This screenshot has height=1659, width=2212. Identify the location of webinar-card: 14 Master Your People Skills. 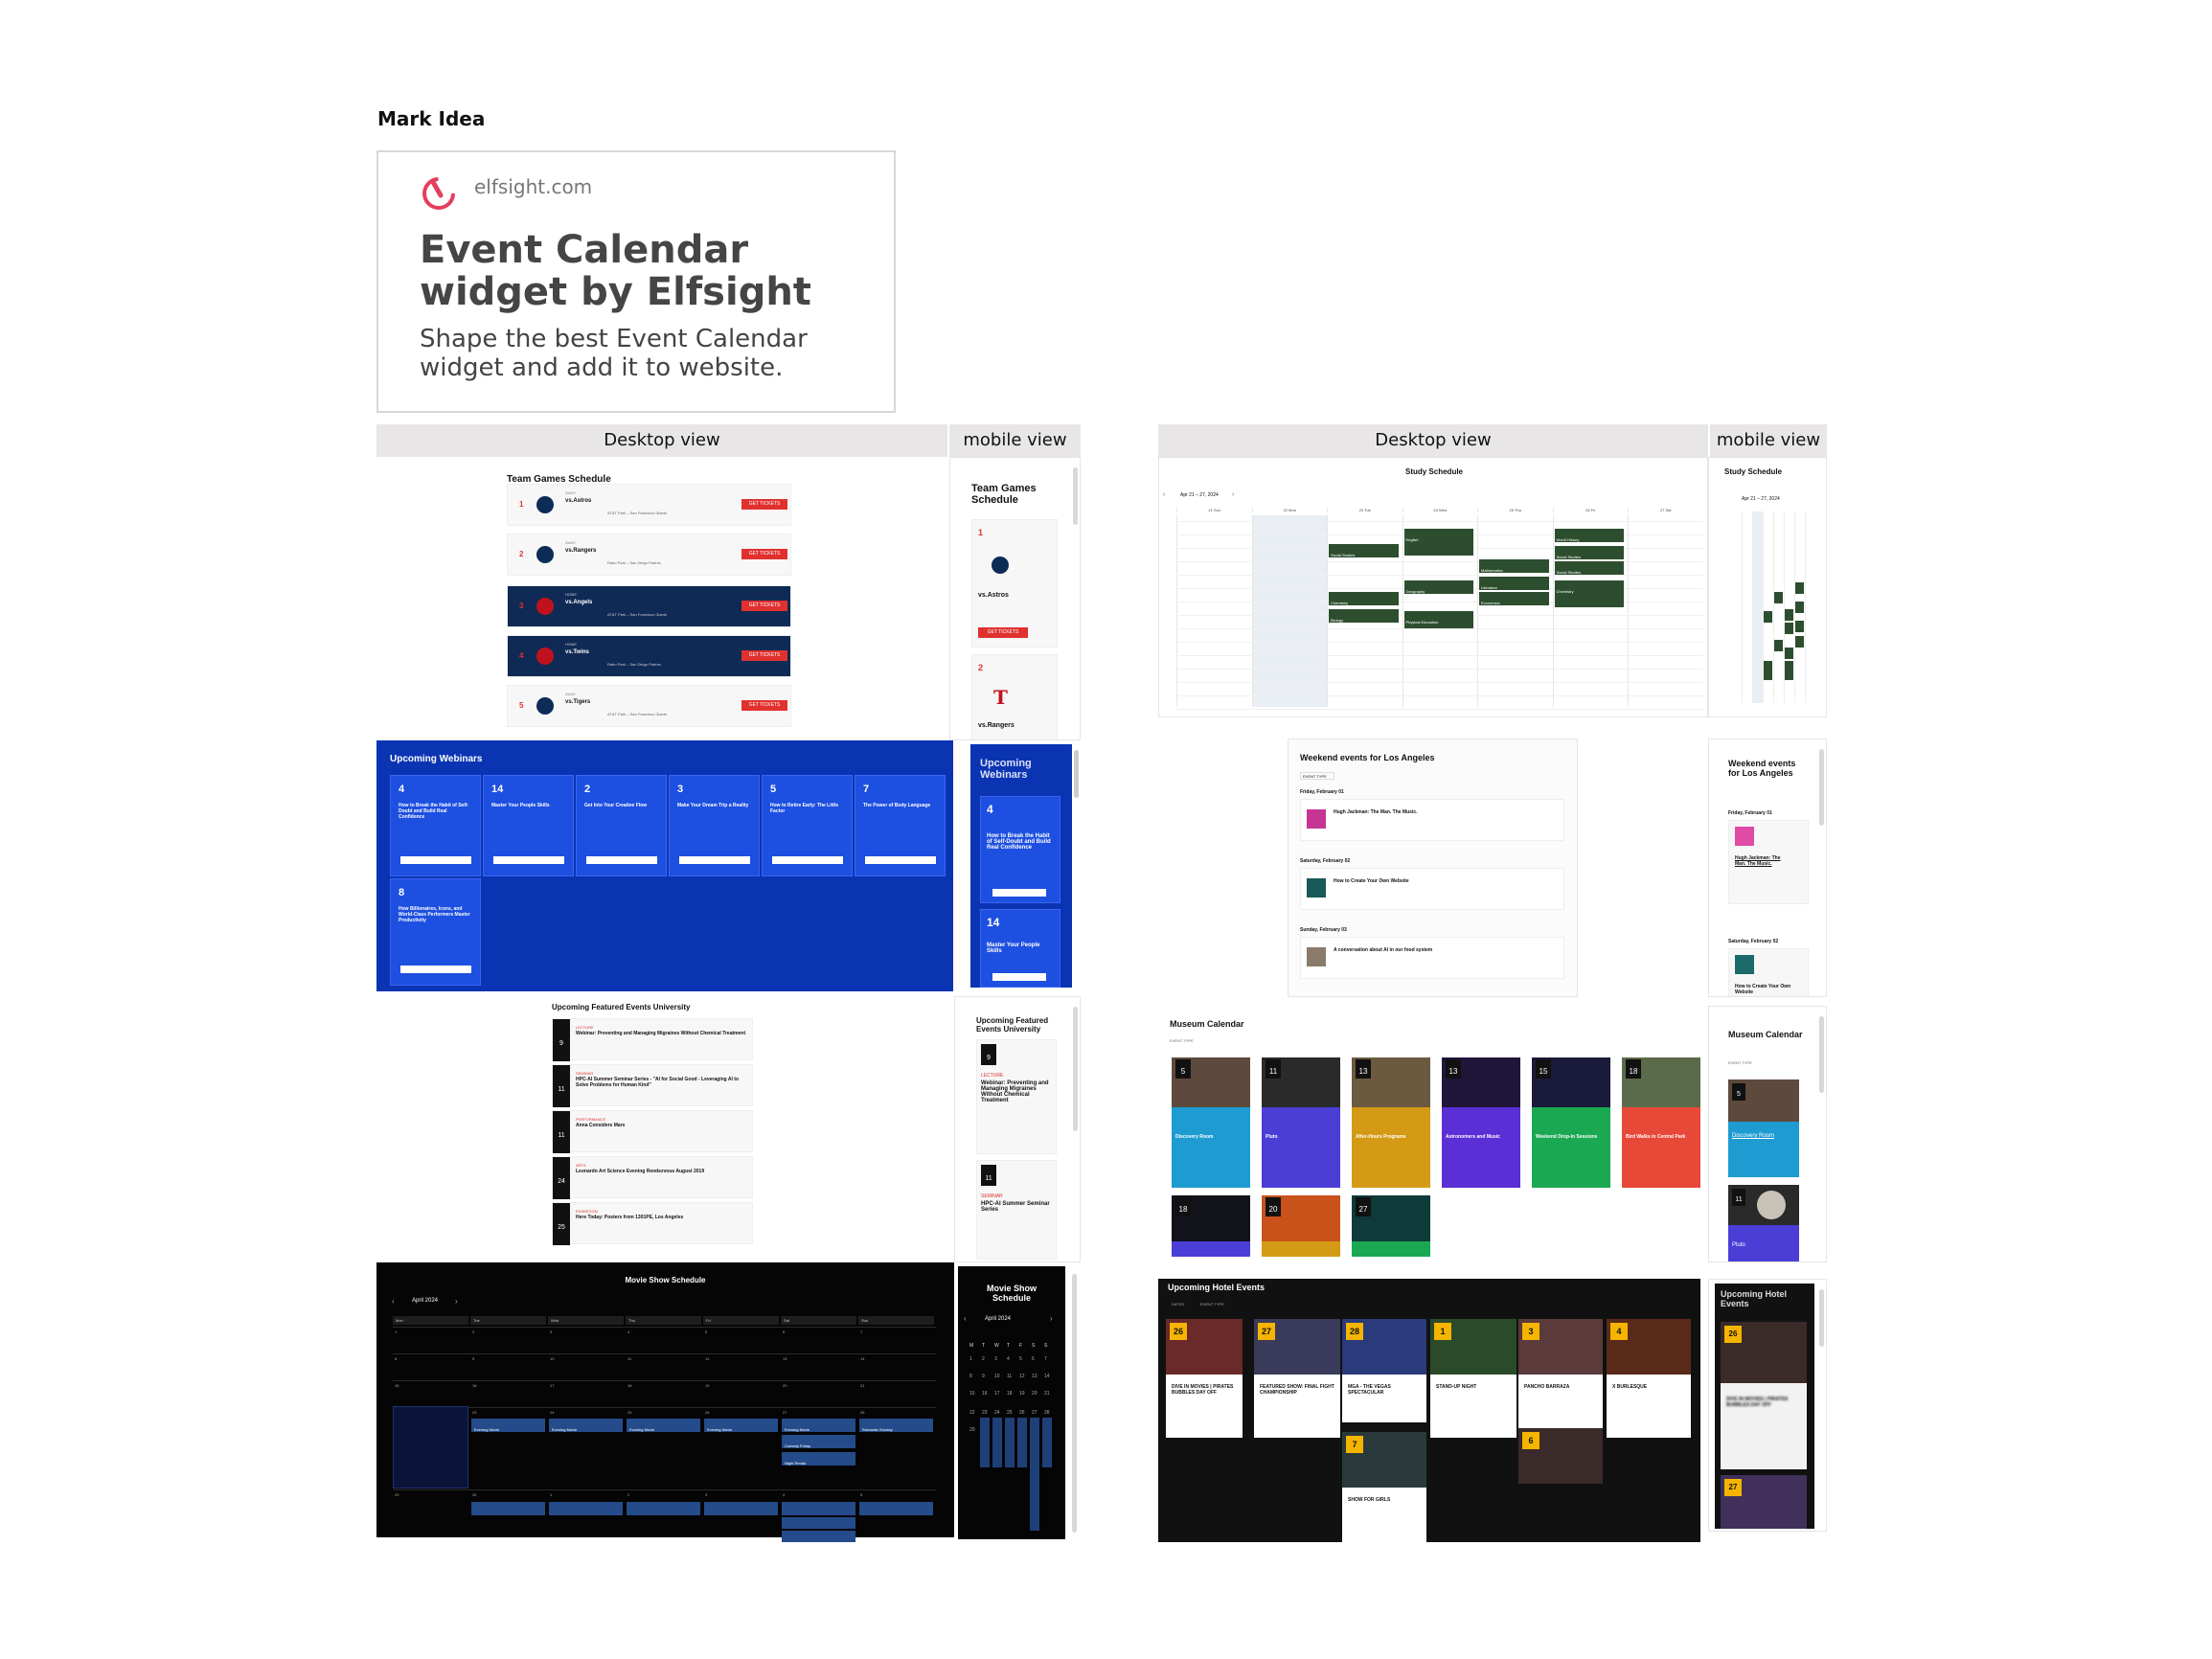
(528, 825).